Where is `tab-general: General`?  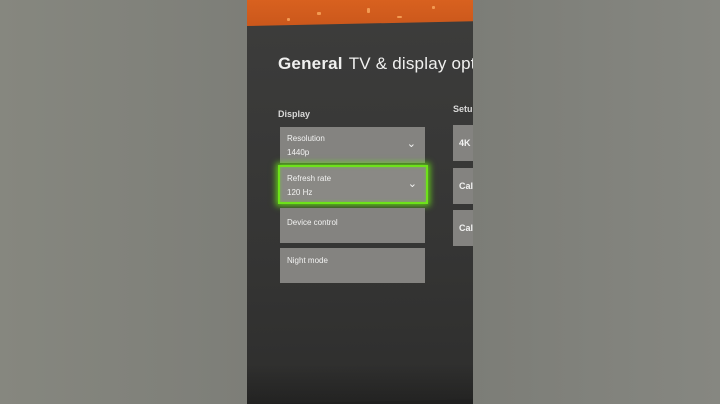 tab-general: General is located at coordinates (310, 63).